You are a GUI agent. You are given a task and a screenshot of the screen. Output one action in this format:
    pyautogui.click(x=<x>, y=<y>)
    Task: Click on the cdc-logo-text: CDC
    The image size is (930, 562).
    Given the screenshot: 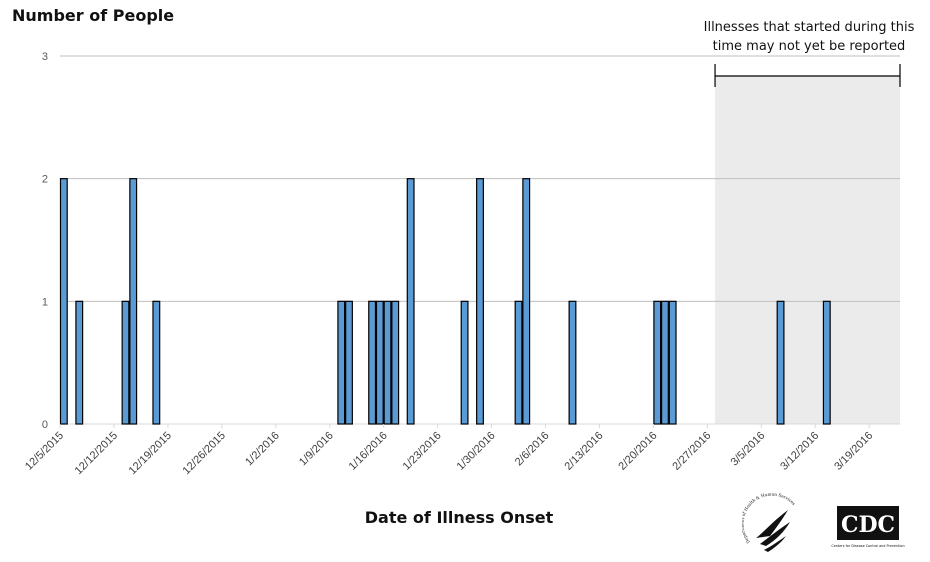 What is the action you would take?
    pyautogui.click(x=868, y=525)
    